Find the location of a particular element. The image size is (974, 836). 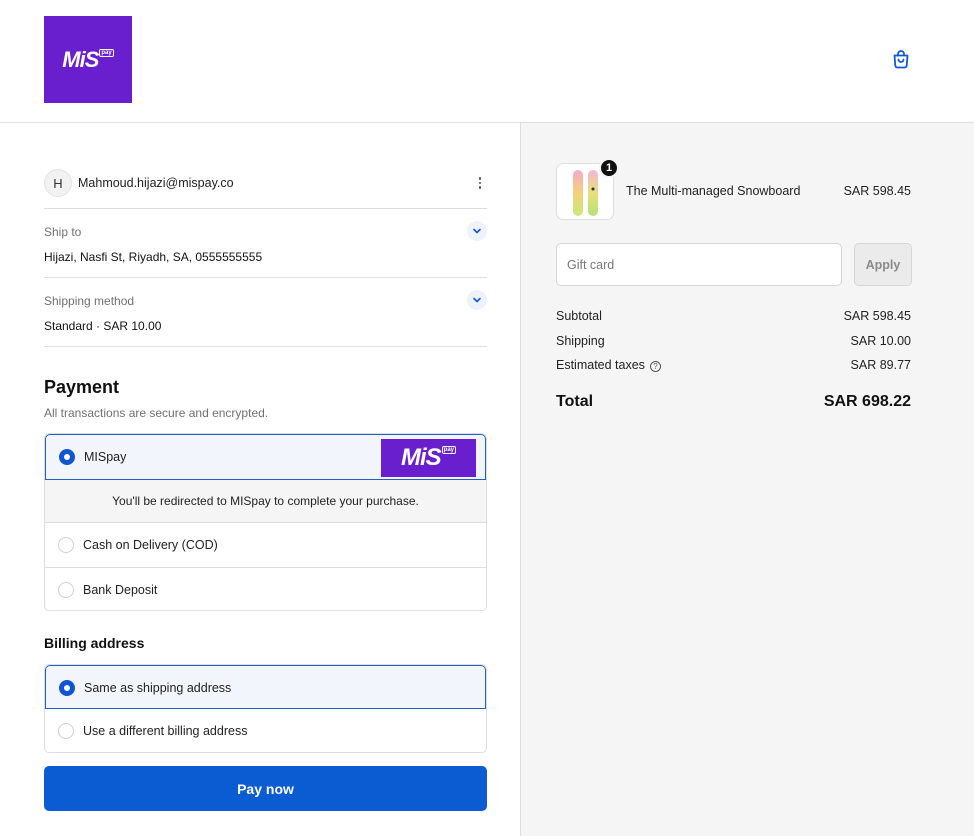

estimated-taxes-label: Estimated taxes is located at coordinates (600, 365).